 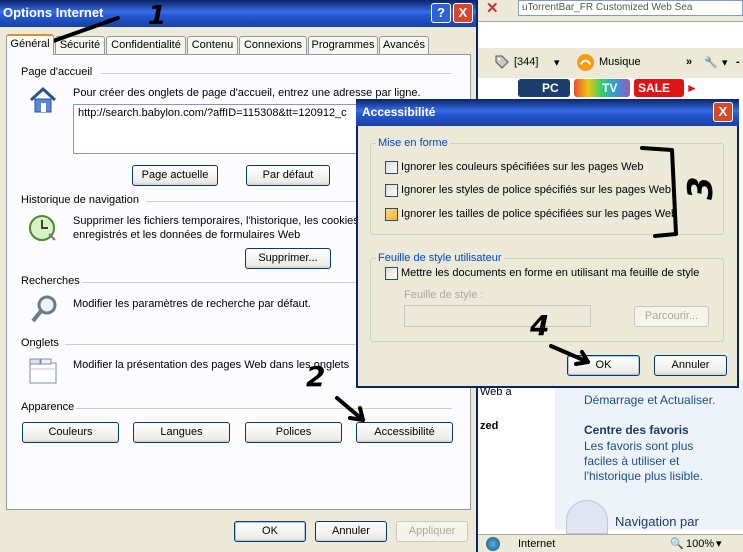 What do you see at coordinates (413, 143) in the screenshot?
I see `format-legend: Mise en forme` at bounding box center [413, 143].